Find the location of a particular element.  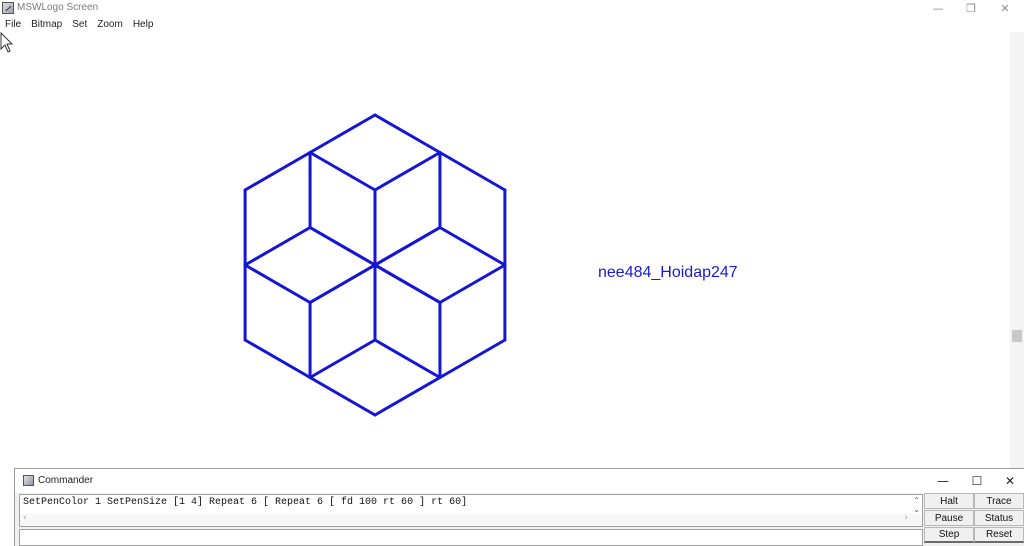

scroll-up-icon: ⌃ is located at coordinates (916, 500).